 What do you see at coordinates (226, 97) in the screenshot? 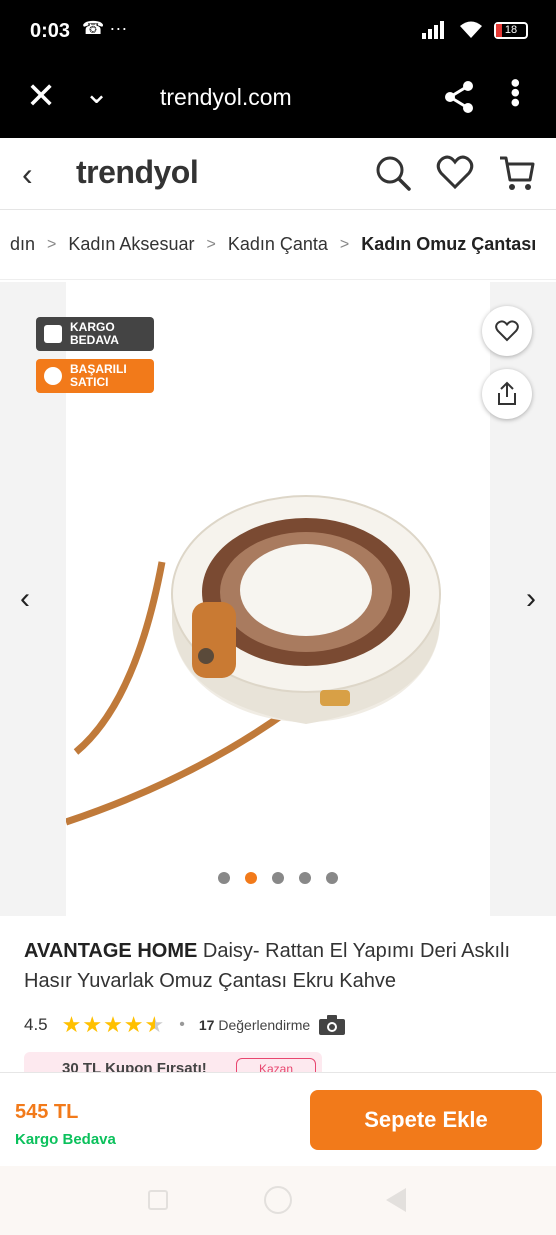
I see `url-text: trendyol.com` at bounding box center [226, 97].